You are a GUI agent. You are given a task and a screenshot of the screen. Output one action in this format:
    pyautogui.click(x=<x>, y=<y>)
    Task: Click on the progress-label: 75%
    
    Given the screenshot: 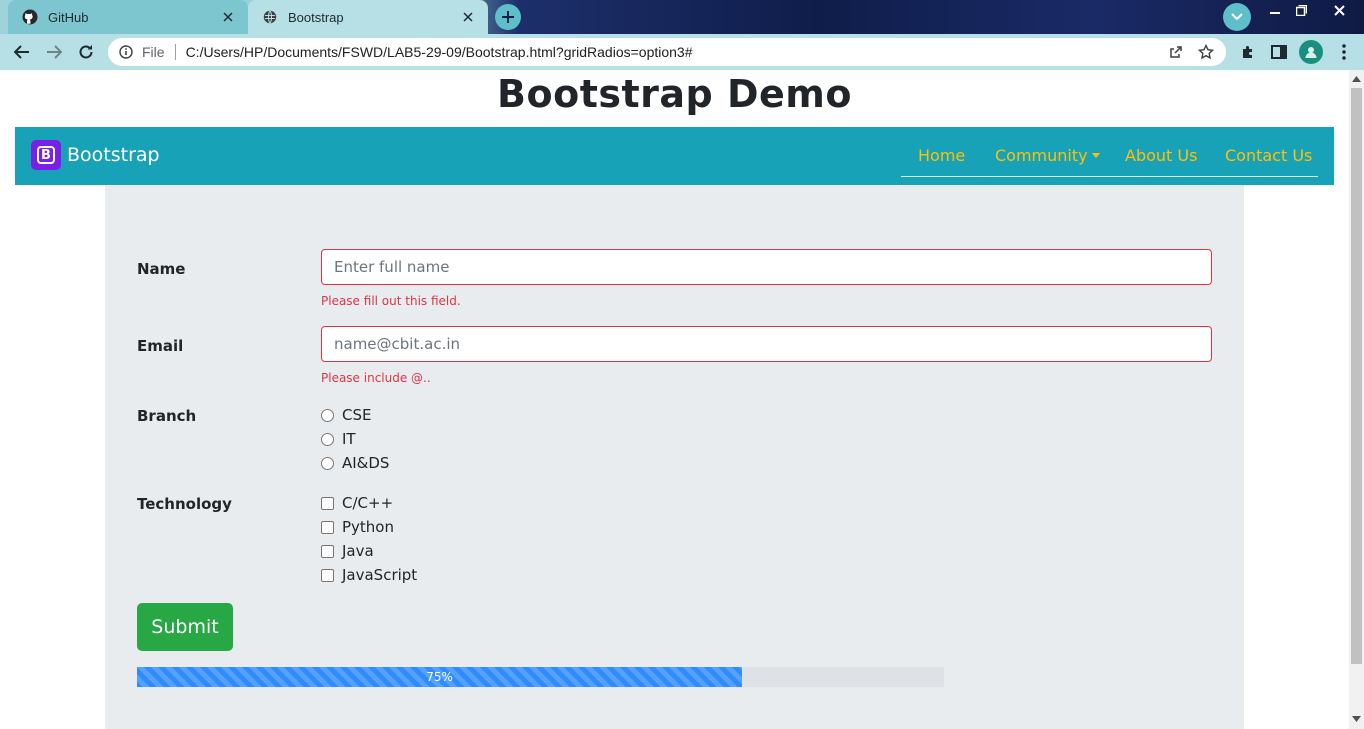 What is the action you would take?
    pyautogui.click(x=439, y=677)
    